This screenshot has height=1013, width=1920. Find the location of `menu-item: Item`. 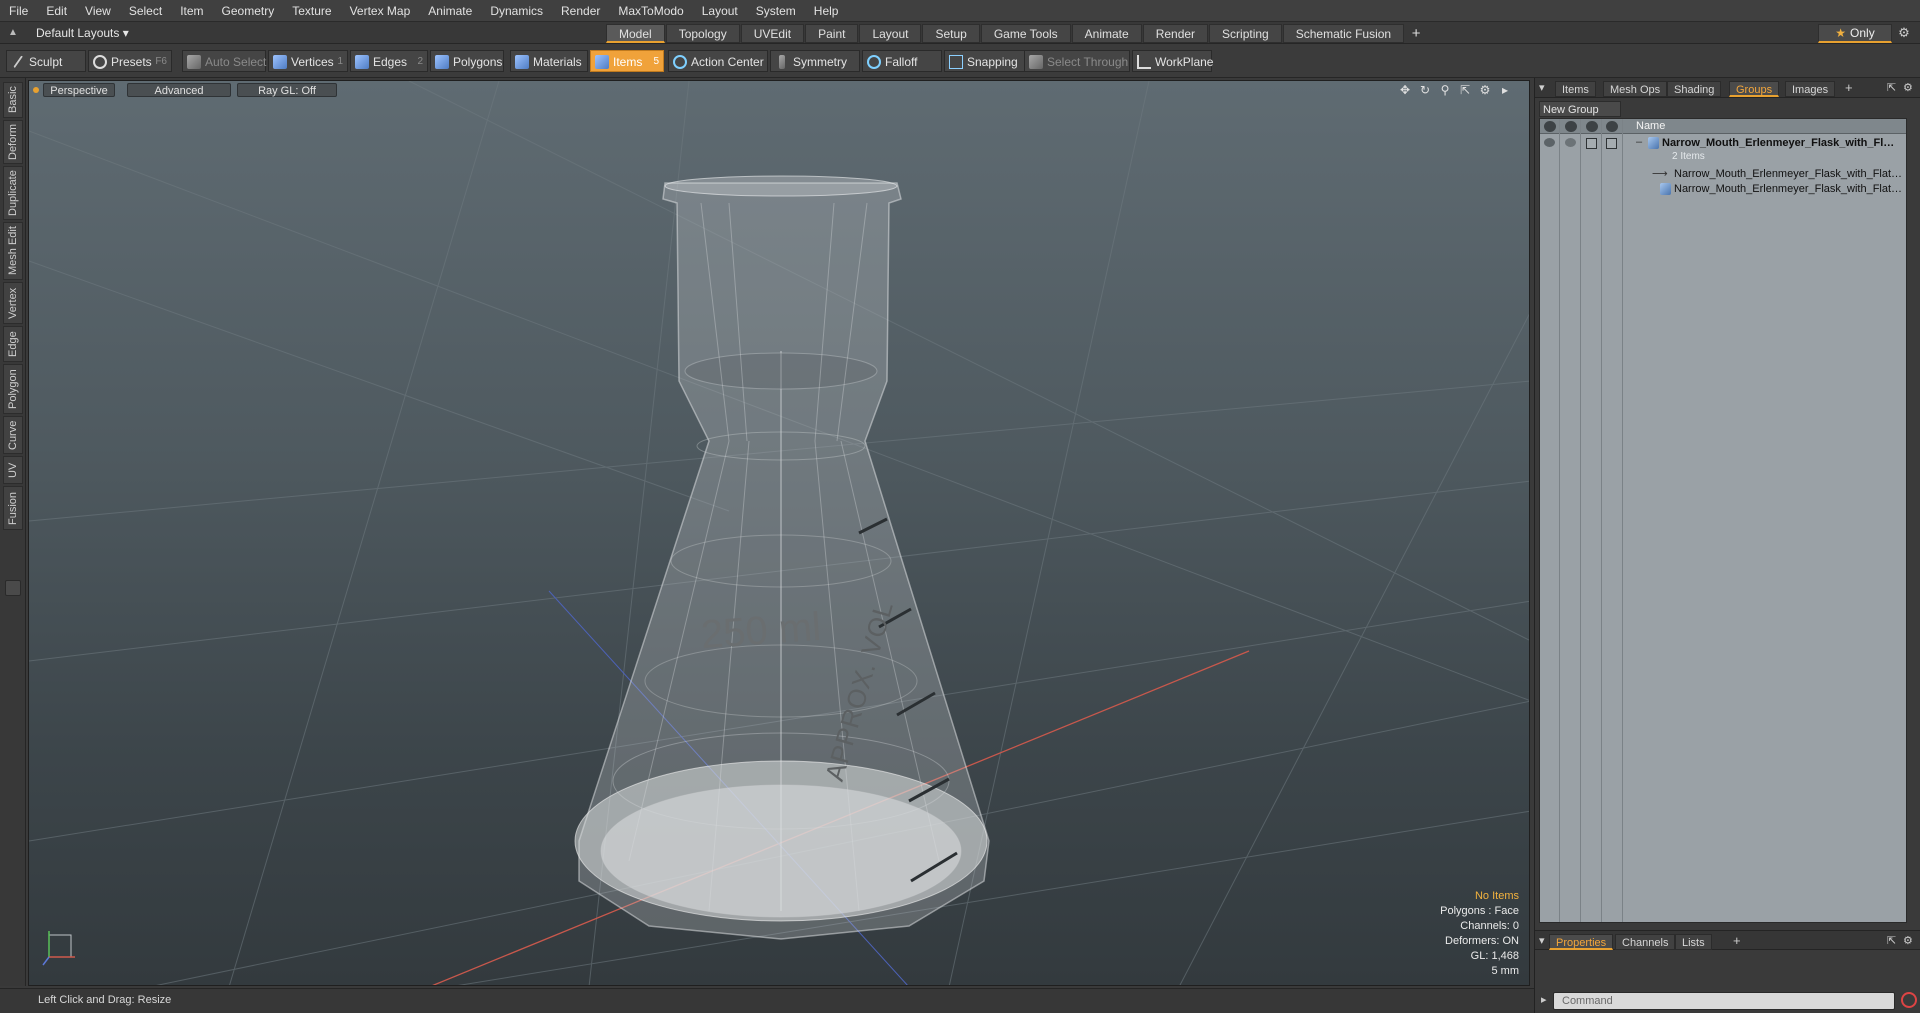

menu-item: Item is located at coordinates (191, 11).